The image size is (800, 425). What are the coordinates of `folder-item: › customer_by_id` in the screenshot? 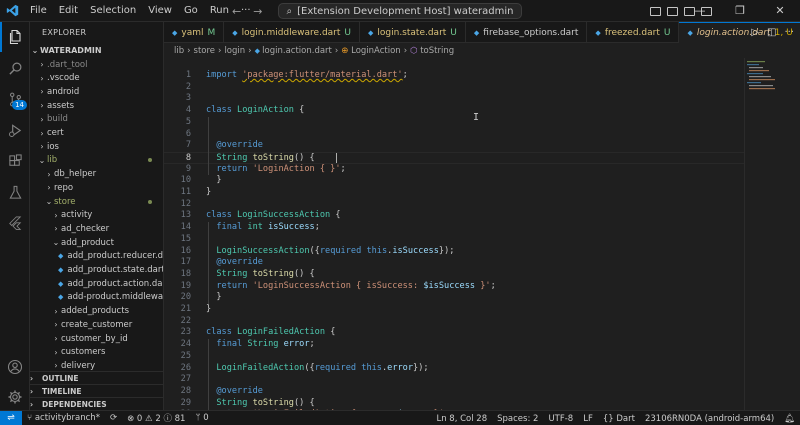 It's located at (96, 339).